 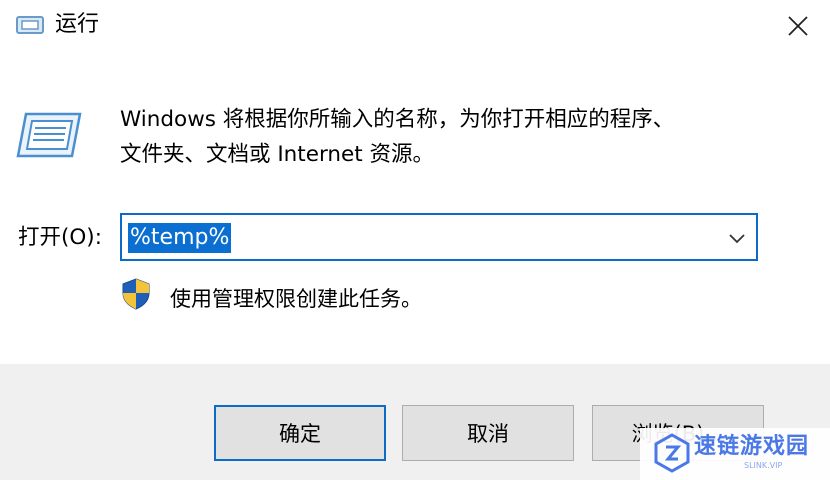 What do you see at coordinates (30, 25) in the screenshot?
I see `run-app-icon` at bounding box center [30, 25].